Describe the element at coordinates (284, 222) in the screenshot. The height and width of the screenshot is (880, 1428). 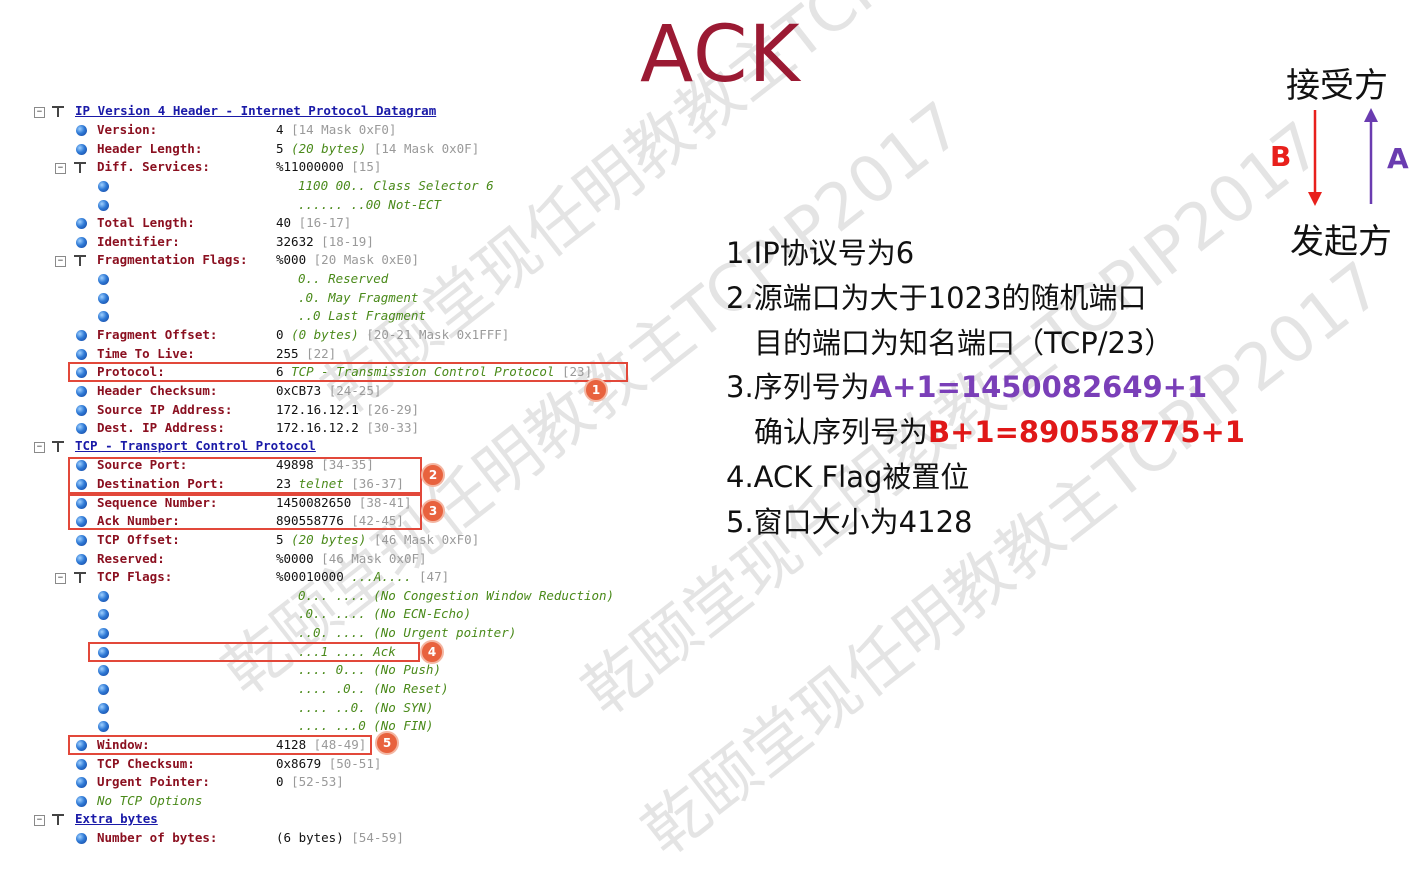
I see `field-value: 40` at that location.